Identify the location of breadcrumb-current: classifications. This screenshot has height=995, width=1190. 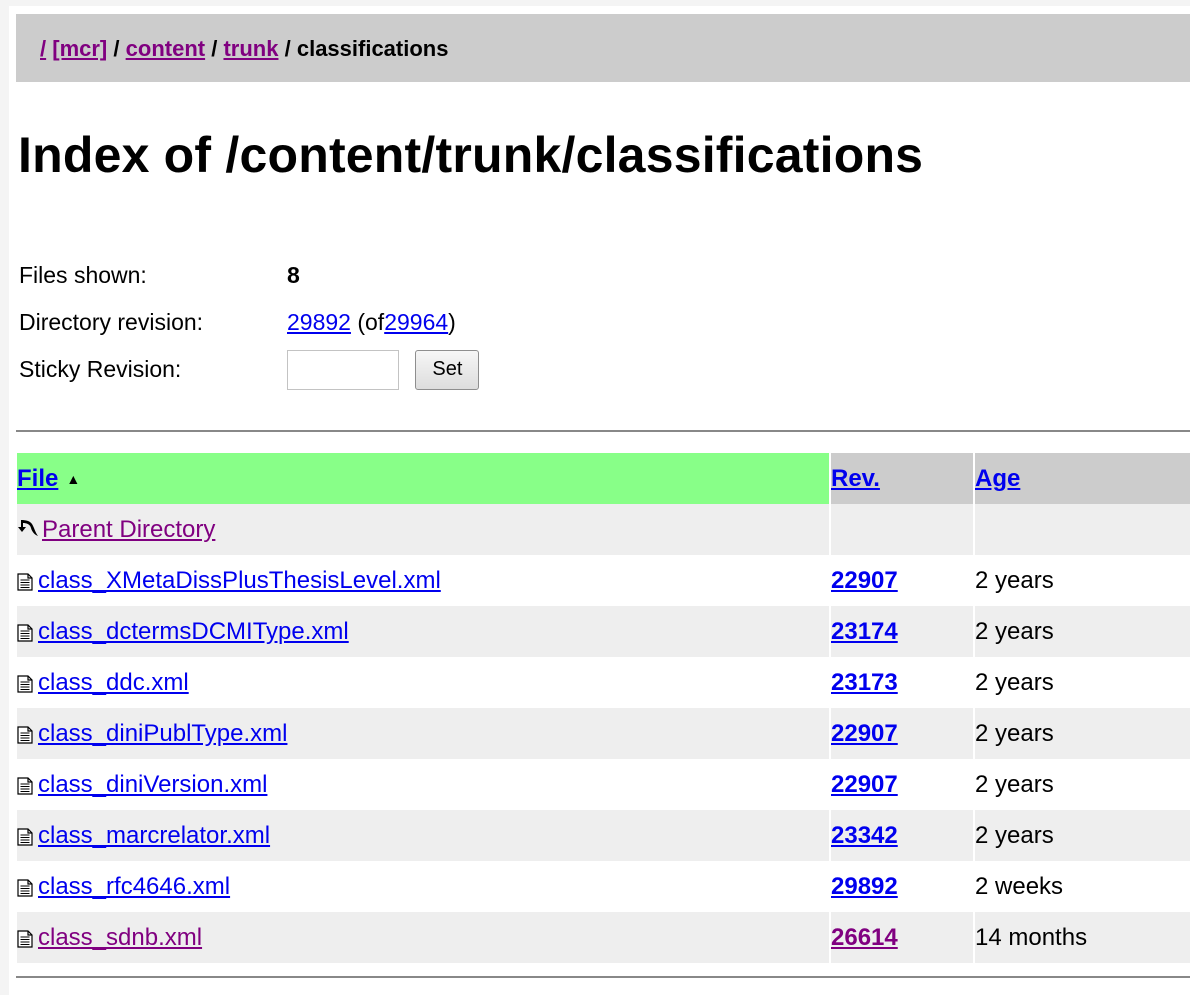
(372, 48).